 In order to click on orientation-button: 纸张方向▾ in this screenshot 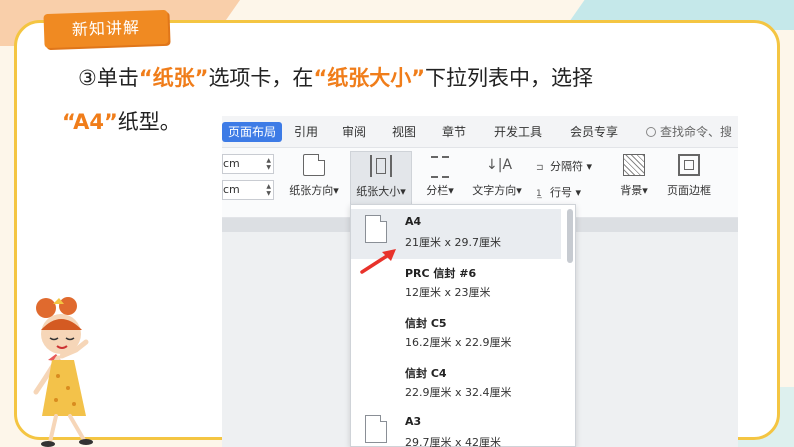, I will do `click(314, 176)`.